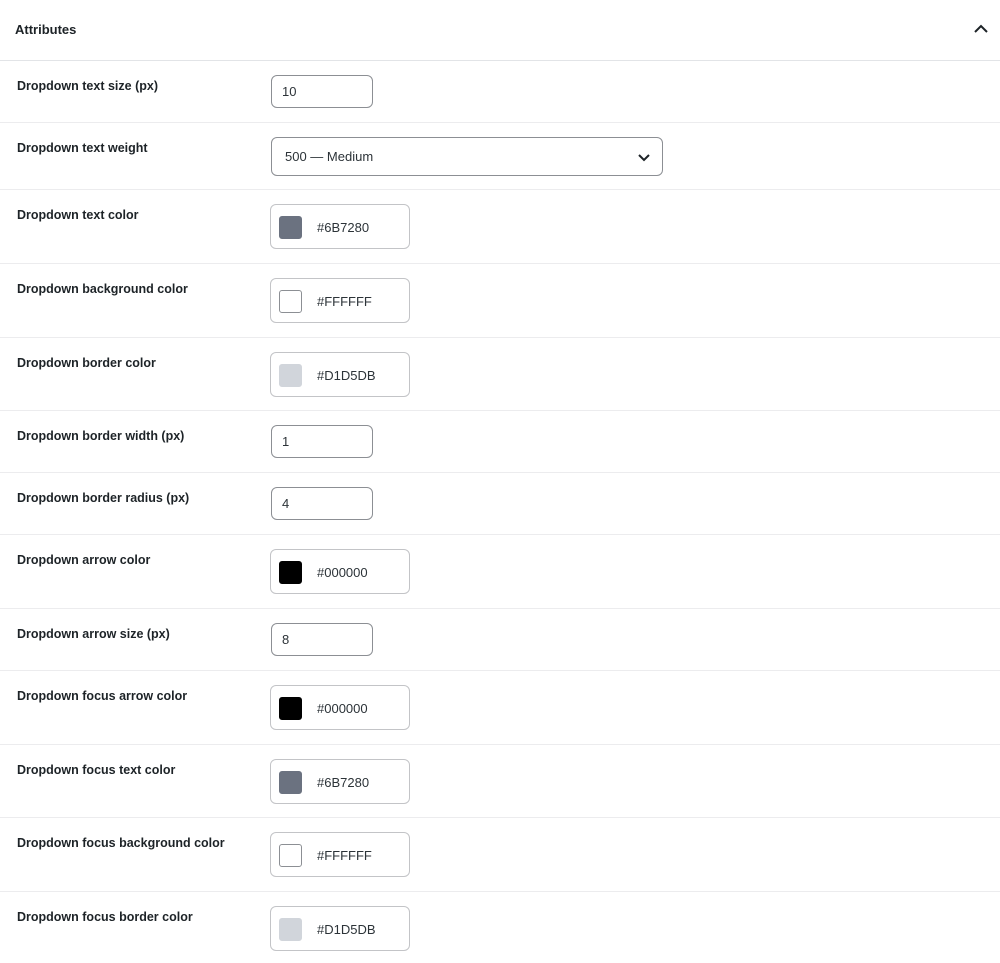 The width and height of the screenshot is (1000, 963). Describe the element at coordinates (500, 572) in the screenshot. I see `row-arrow-color: Dropdown arrow color #000000` at that location.